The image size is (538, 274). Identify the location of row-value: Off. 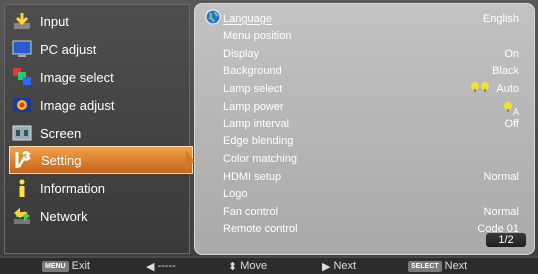
(511, 123).